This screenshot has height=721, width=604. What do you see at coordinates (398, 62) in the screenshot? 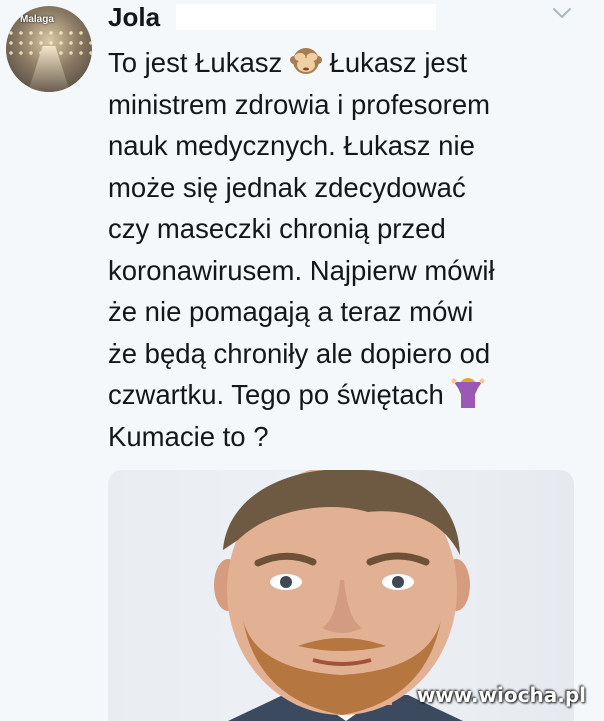
I see `tweet-line-text: Łukasz jest` at bounding box center [398, 62].